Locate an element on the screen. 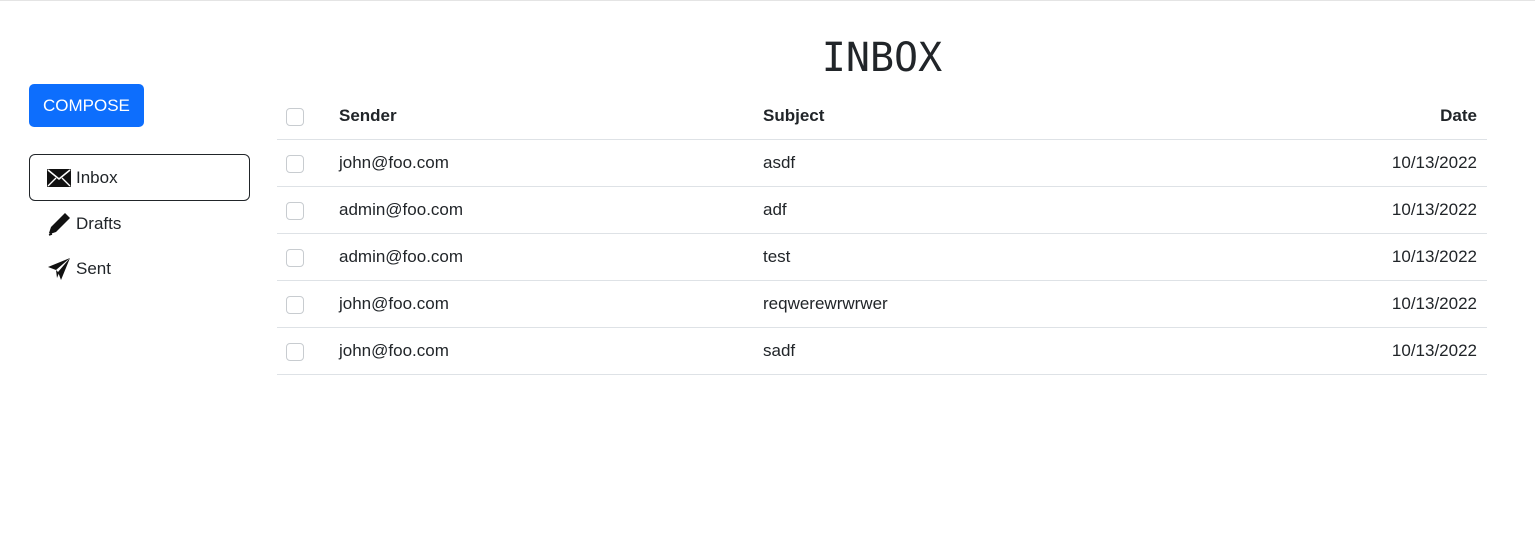  sidebar-item-label: Inbox is located at coordinates (97, 177).